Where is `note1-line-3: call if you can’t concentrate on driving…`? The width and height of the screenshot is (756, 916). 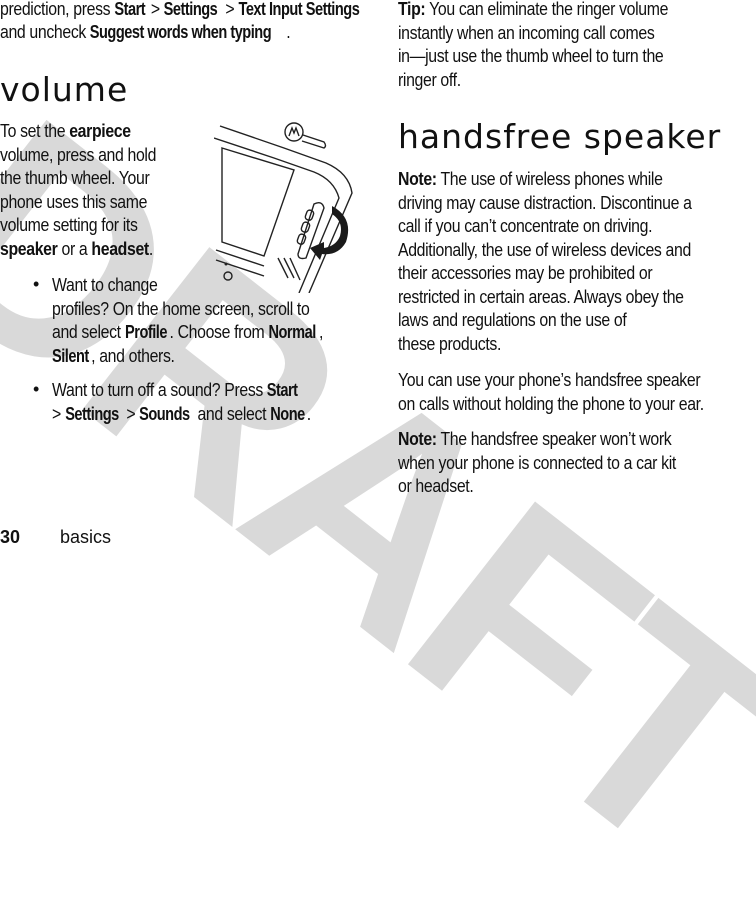
note1-line-3: call if you can’t concentrate on driving… is located at coordinates (525, 226).